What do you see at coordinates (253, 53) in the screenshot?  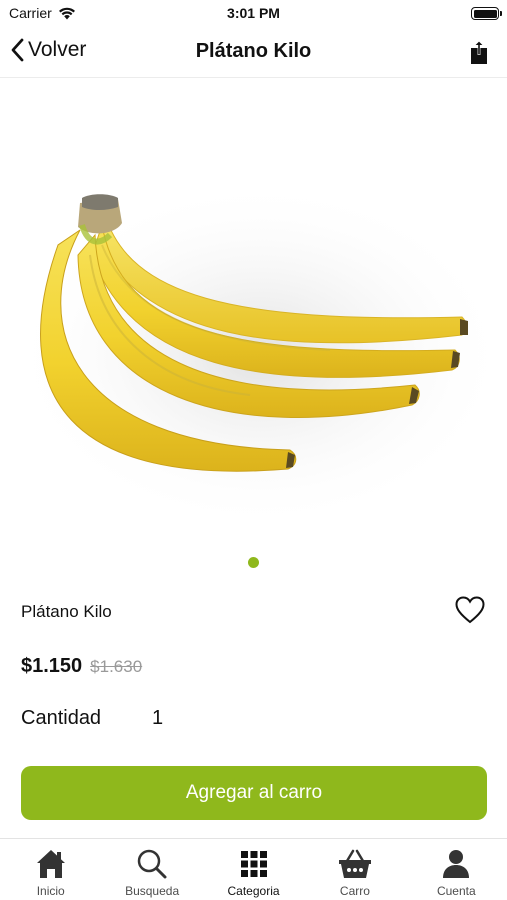 I see `navigation-bar: Volver Plátano Kilo` at bounding box center [253, 53].